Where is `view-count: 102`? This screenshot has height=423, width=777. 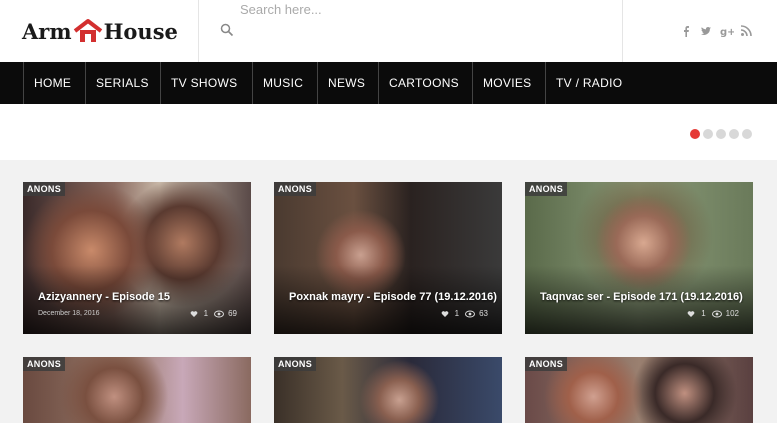 view-count: 102 is located at coordinates (732, 313).